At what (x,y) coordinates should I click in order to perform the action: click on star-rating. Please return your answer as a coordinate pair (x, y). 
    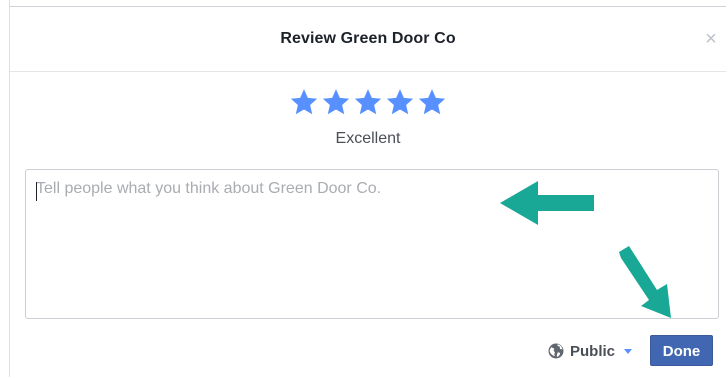
    Looking at the image, I should click on (368, 107).